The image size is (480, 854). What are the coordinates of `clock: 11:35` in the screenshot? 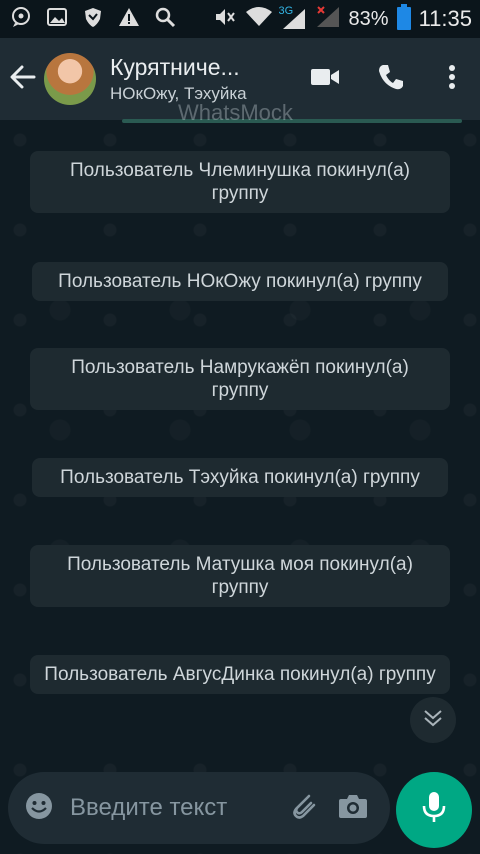 It's located at (445, 18).